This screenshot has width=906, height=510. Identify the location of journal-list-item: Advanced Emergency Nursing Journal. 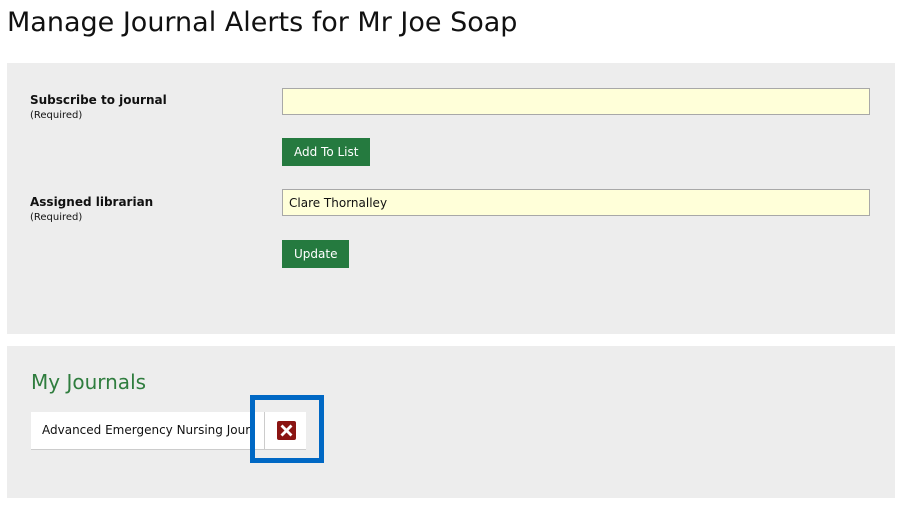
(168, 431).